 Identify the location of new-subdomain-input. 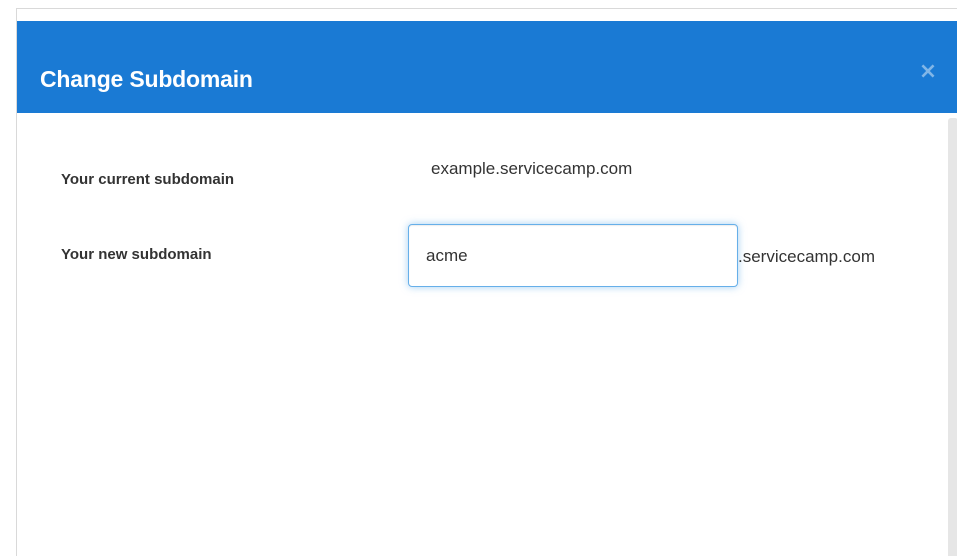
(573, 255).